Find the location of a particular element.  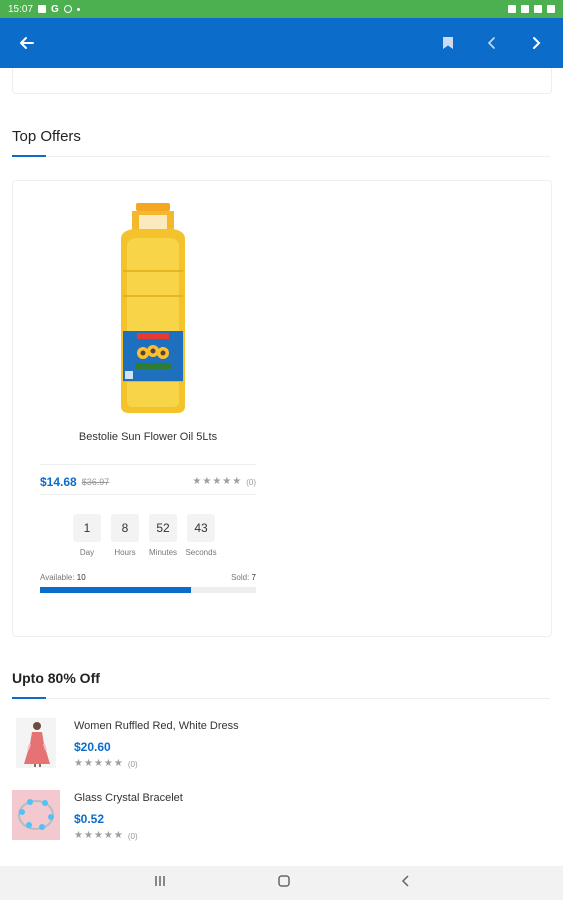

countdown-label: Hours is located at coordinates (125, 552).